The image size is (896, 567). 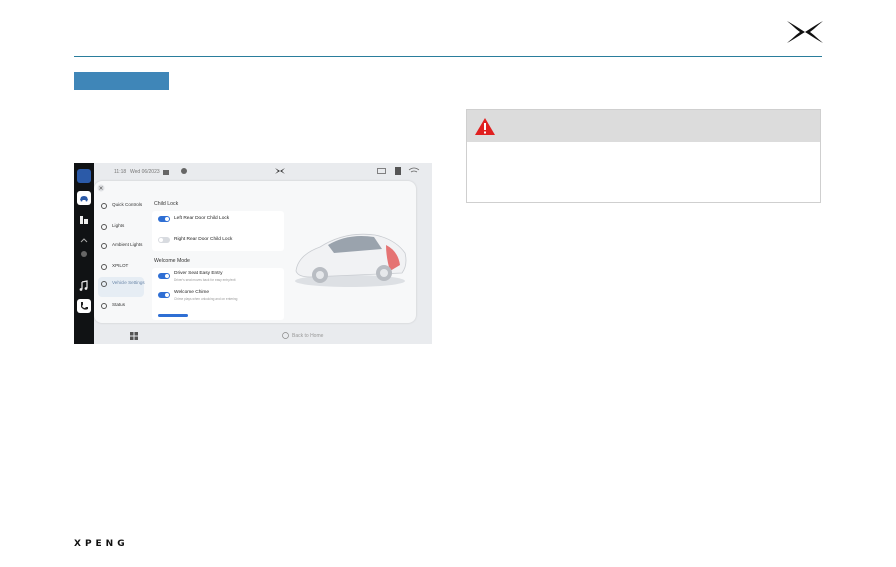 I want to click on welcome-chime-label: Welcome Chime, so click(x=192, y=292).